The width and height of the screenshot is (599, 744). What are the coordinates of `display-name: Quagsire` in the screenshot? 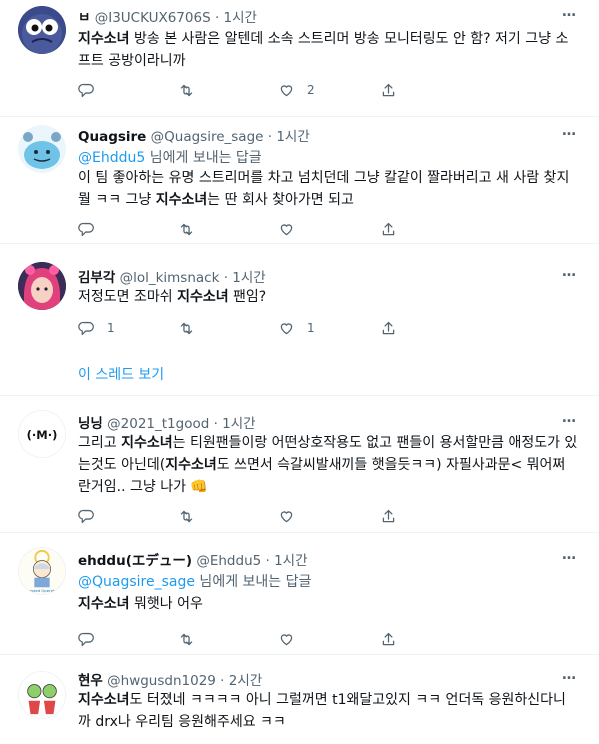 It's located at (112, 137).